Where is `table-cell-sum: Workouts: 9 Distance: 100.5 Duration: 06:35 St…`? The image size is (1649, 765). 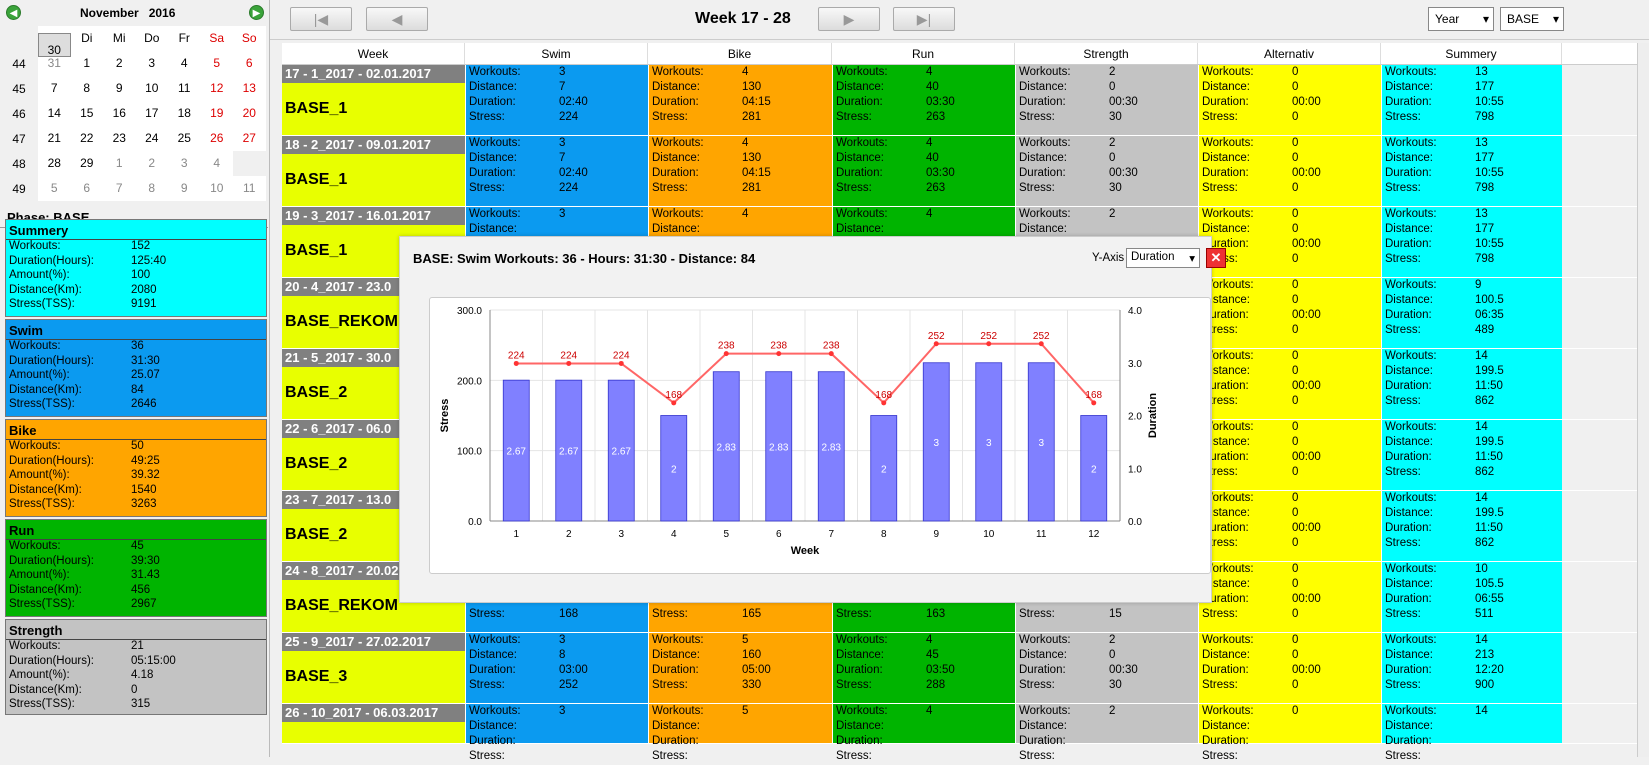
table-cell-sum: Workouts: 9 Distance: 100.5 Duration: 06:35 St… is located at coordinates (1471, 313).